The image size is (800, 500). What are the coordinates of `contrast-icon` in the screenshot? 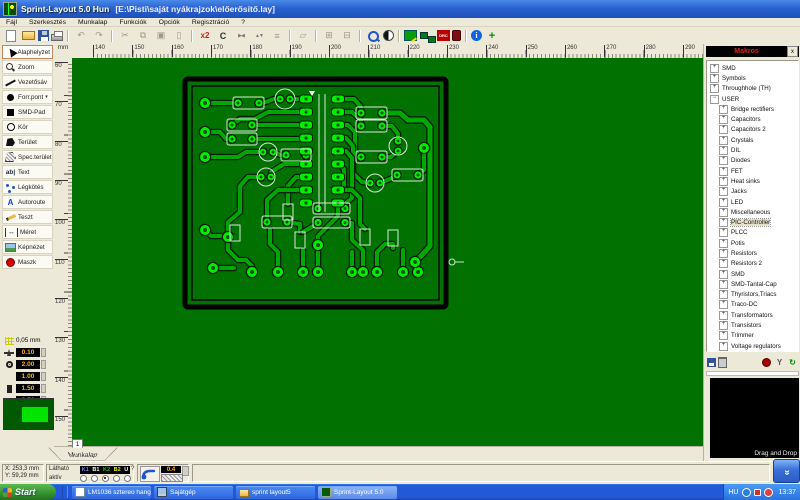 It's located at (388, 35).